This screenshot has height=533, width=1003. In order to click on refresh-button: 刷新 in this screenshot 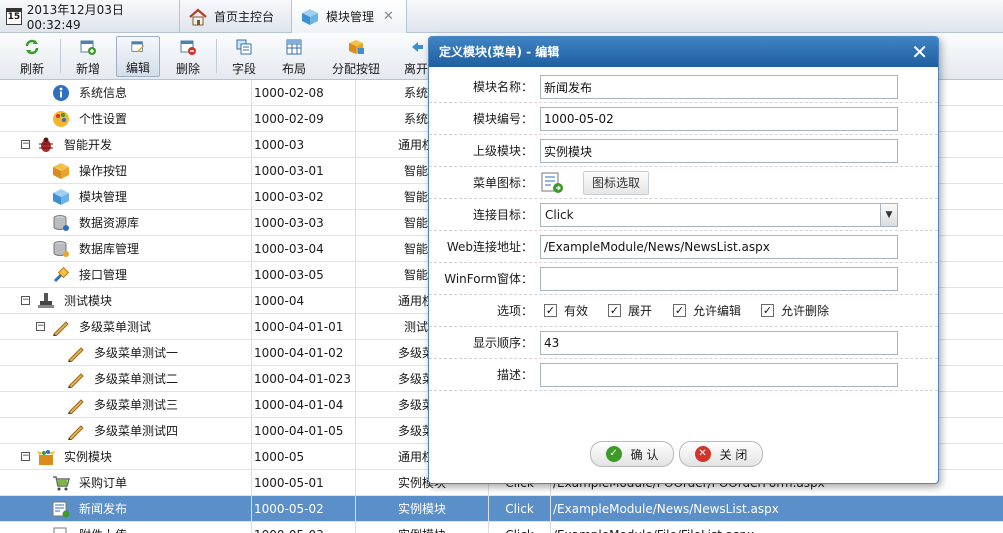, I will do `click(32, 56)`.